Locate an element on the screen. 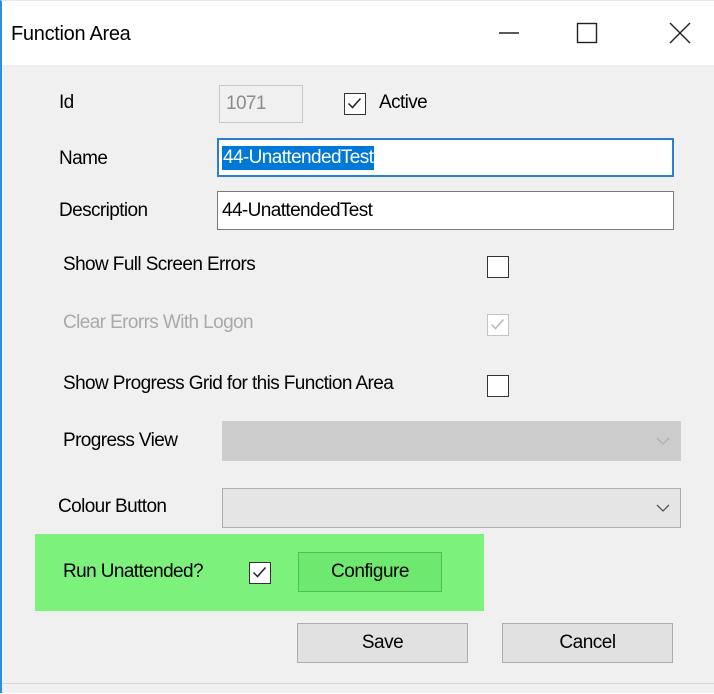 The width and height of the screenshot is (714, 694). bottom-divider is located at coordinates (358, 683).